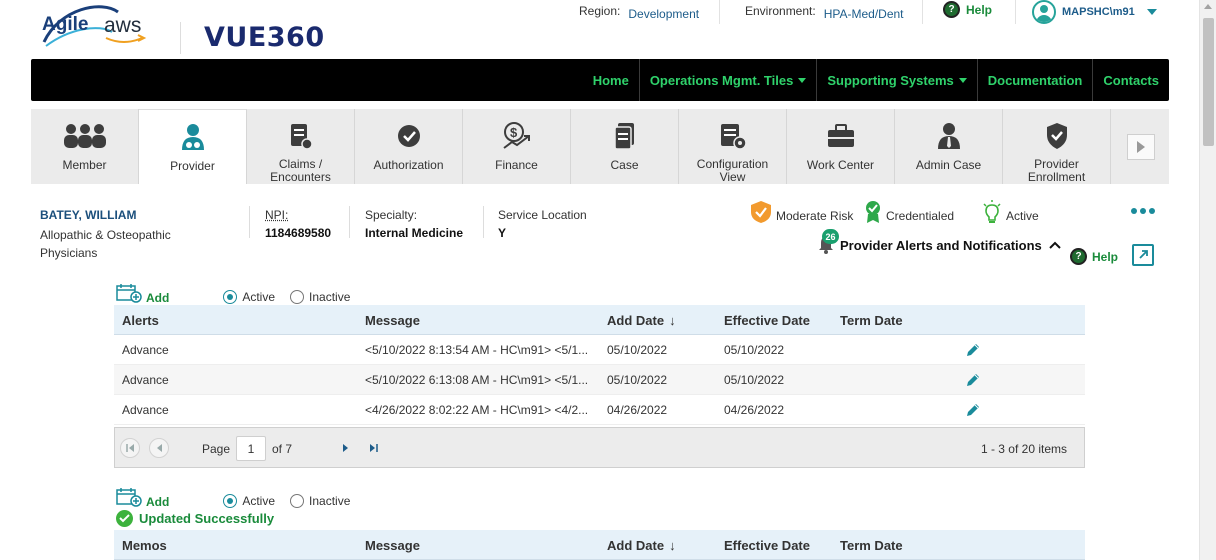  Describe the element at coordinates (1208, 82) in the screenshot. I see `scrollbar-thumb` at that location.